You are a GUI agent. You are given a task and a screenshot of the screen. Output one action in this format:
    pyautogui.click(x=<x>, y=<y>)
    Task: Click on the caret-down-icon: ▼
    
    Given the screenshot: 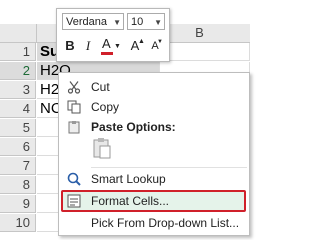 What is the action you would take?
    pyautogui.click(x=160, y=42)
    